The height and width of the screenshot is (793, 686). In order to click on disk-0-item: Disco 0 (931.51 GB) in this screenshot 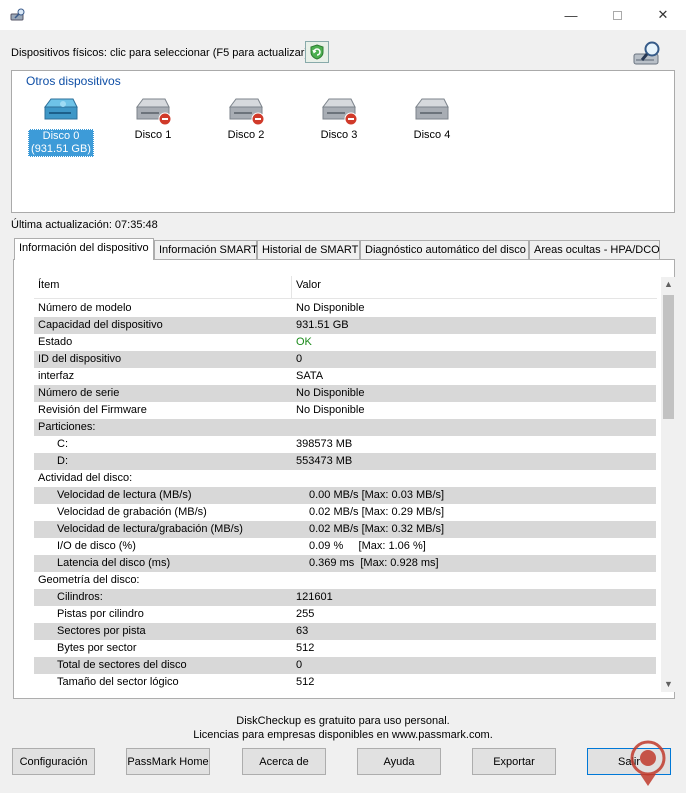, I will do `click(61, 126)`.